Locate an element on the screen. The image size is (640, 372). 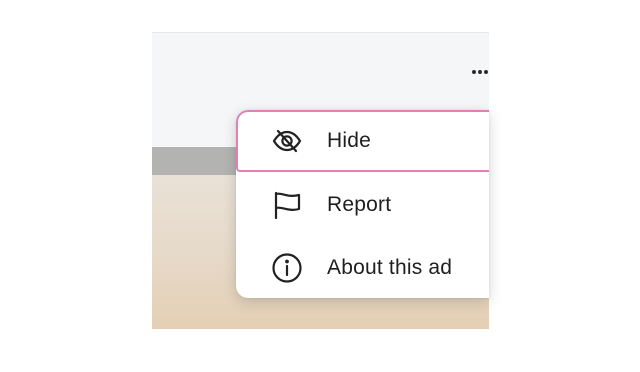
menu-item-hide: Hide is located at coordinates (362, 141).